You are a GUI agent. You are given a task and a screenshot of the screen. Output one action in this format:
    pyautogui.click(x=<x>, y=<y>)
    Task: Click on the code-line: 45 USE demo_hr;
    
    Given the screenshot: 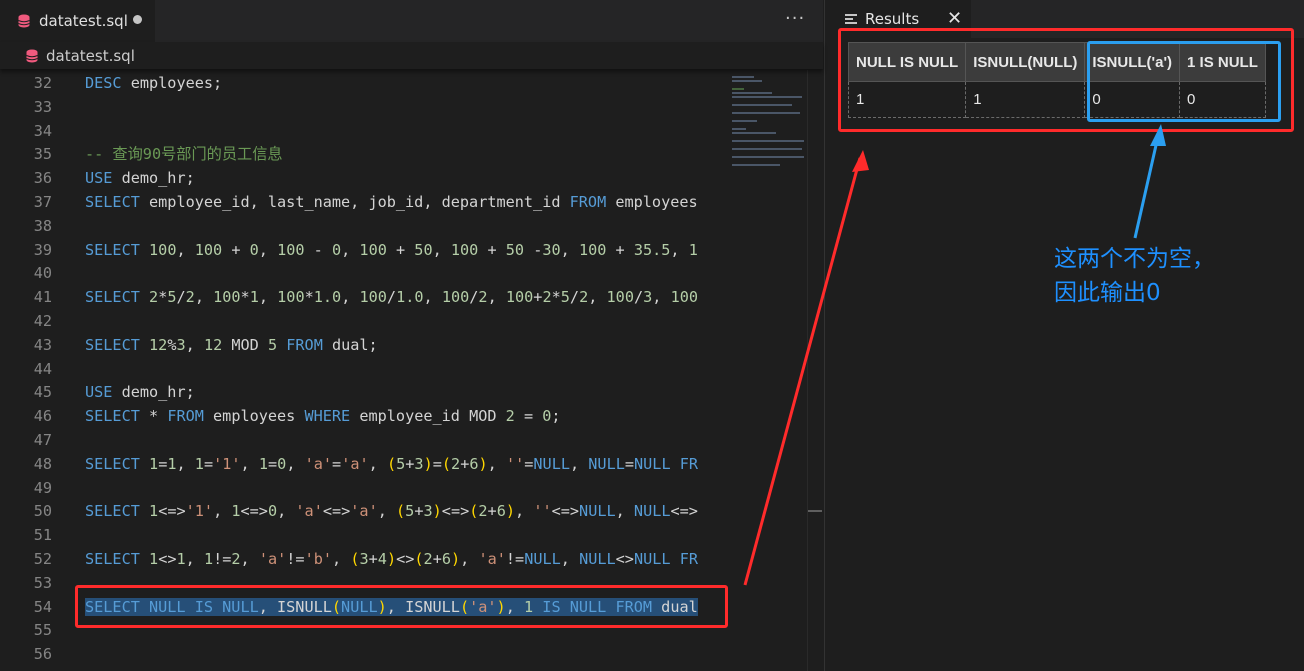 What is the action you would take?
    pyautogui.click(x=364, y=392)
    